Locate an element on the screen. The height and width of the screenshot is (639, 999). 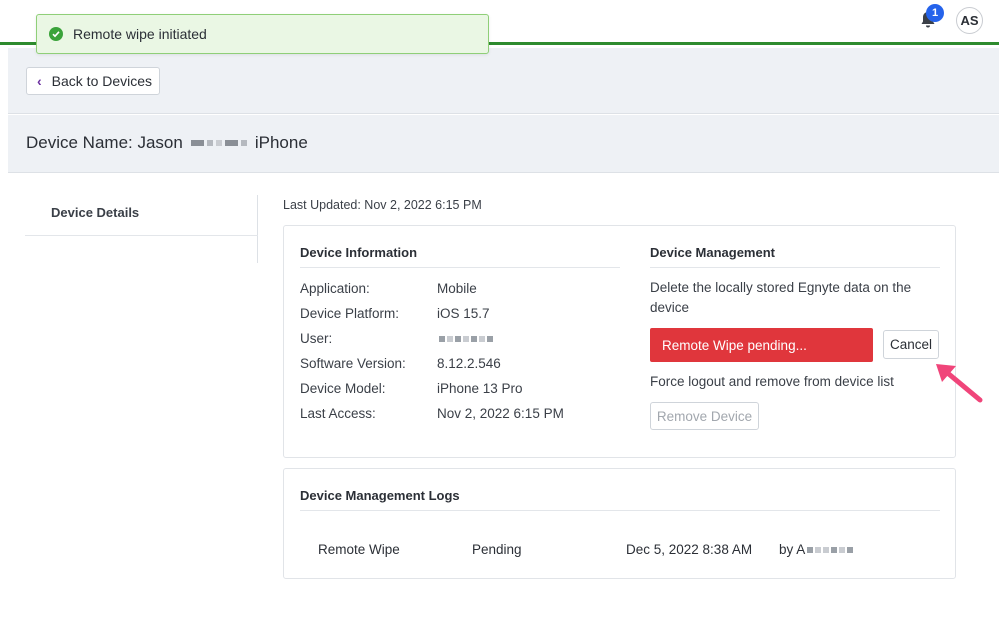
chevron-left-icon: ‹ is located at coordinates (39, 81).